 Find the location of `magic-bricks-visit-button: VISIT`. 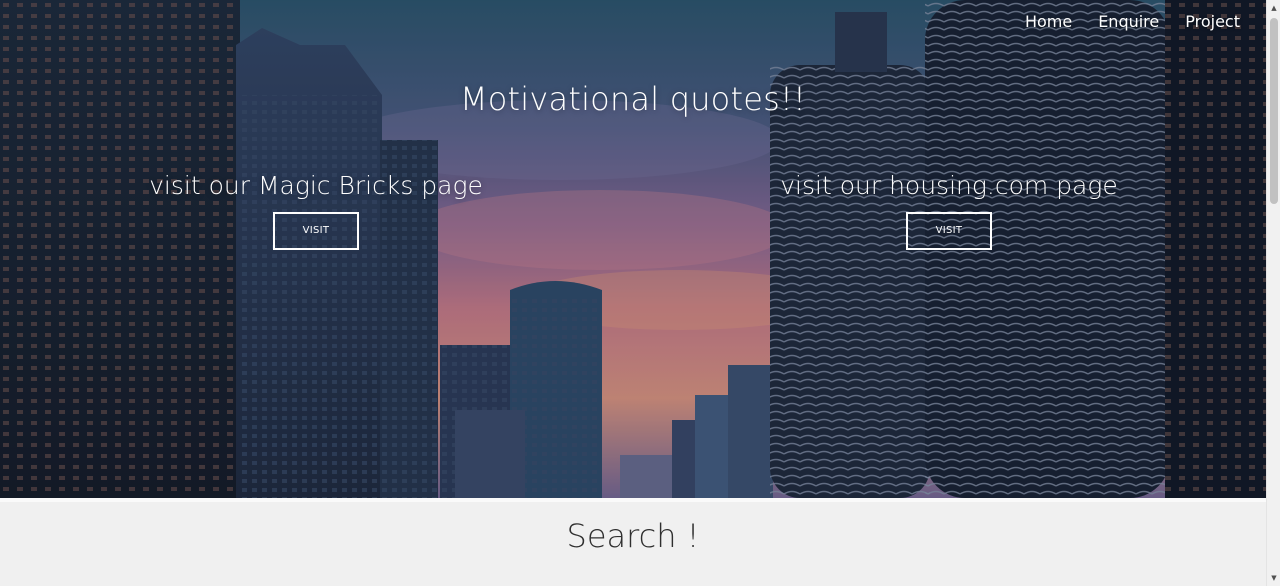

magic-bricks-visit-button: VISIT is located at coordinates (316, 231).